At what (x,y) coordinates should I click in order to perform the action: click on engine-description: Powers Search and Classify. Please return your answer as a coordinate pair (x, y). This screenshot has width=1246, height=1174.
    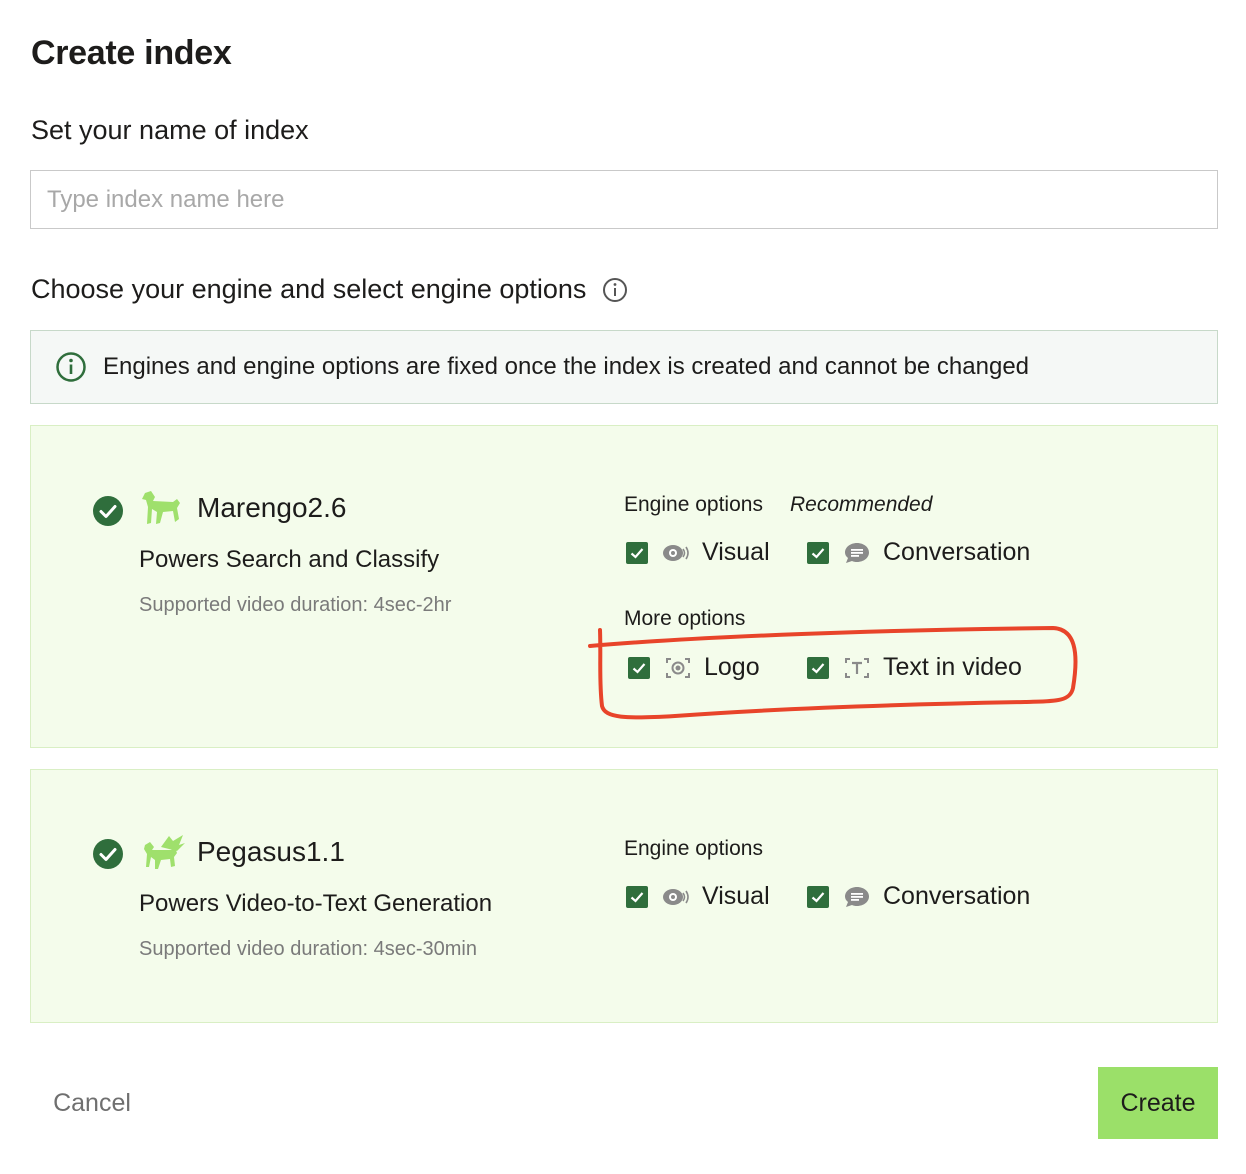
    Looking at the image, I should click on (289, 559).